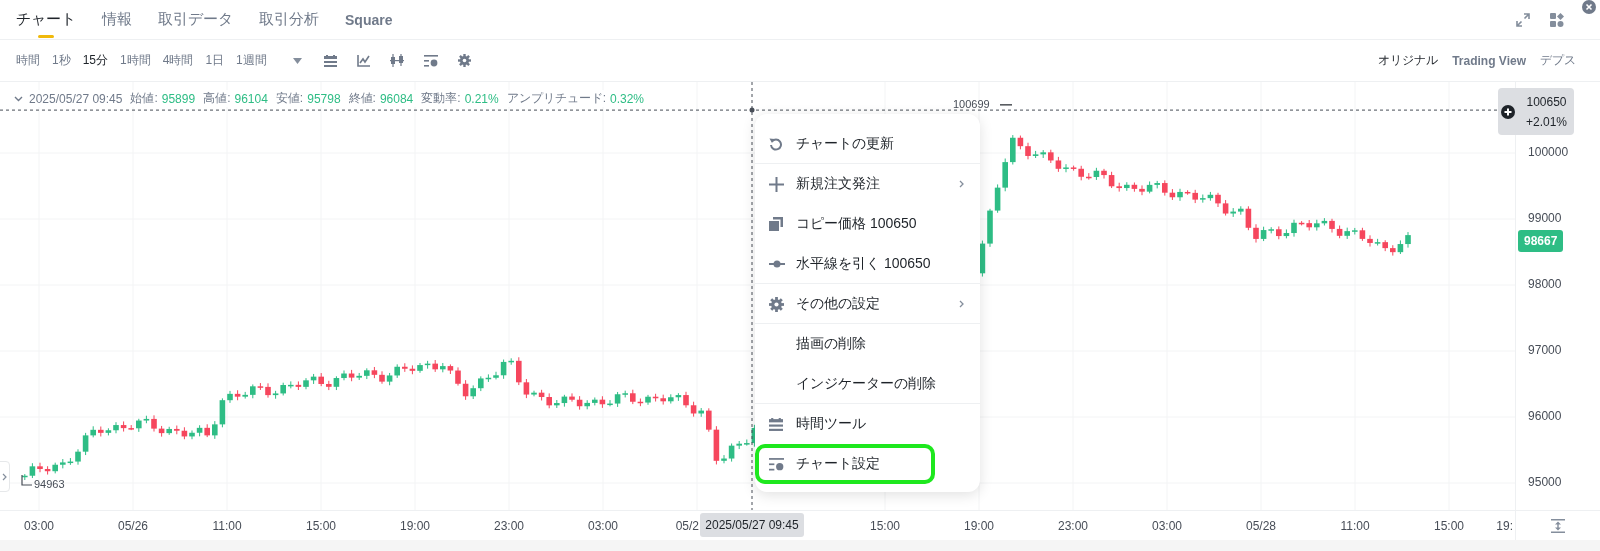  What do you see at coordinates (1505, 526) in the screenshot?
I see `time-tick: 19:` at bounding box center [1505, 526].